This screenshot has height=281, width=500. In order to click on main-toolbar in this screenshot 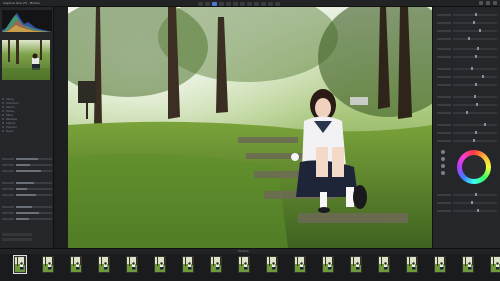, I will do `click(239, 3)`.